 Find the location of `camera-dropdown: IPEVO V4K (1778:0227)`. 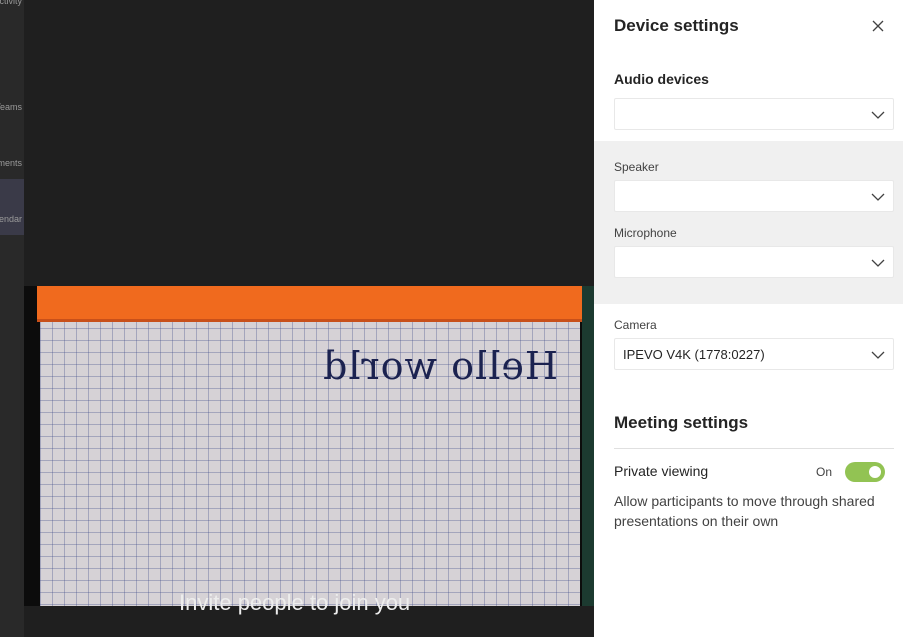

camera-dropdown: IPEVO V4K (1778:0227) is located at coordinates (754, 354).